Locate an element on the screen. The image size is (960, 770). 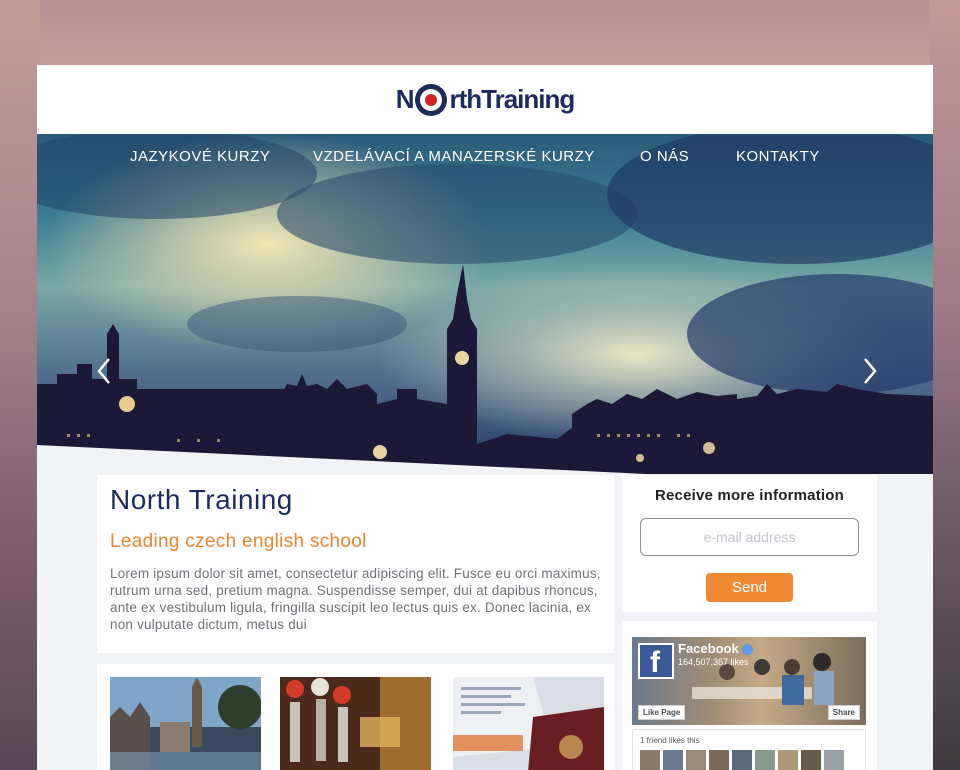
roundel-icon is located at coordinates (431, 99).